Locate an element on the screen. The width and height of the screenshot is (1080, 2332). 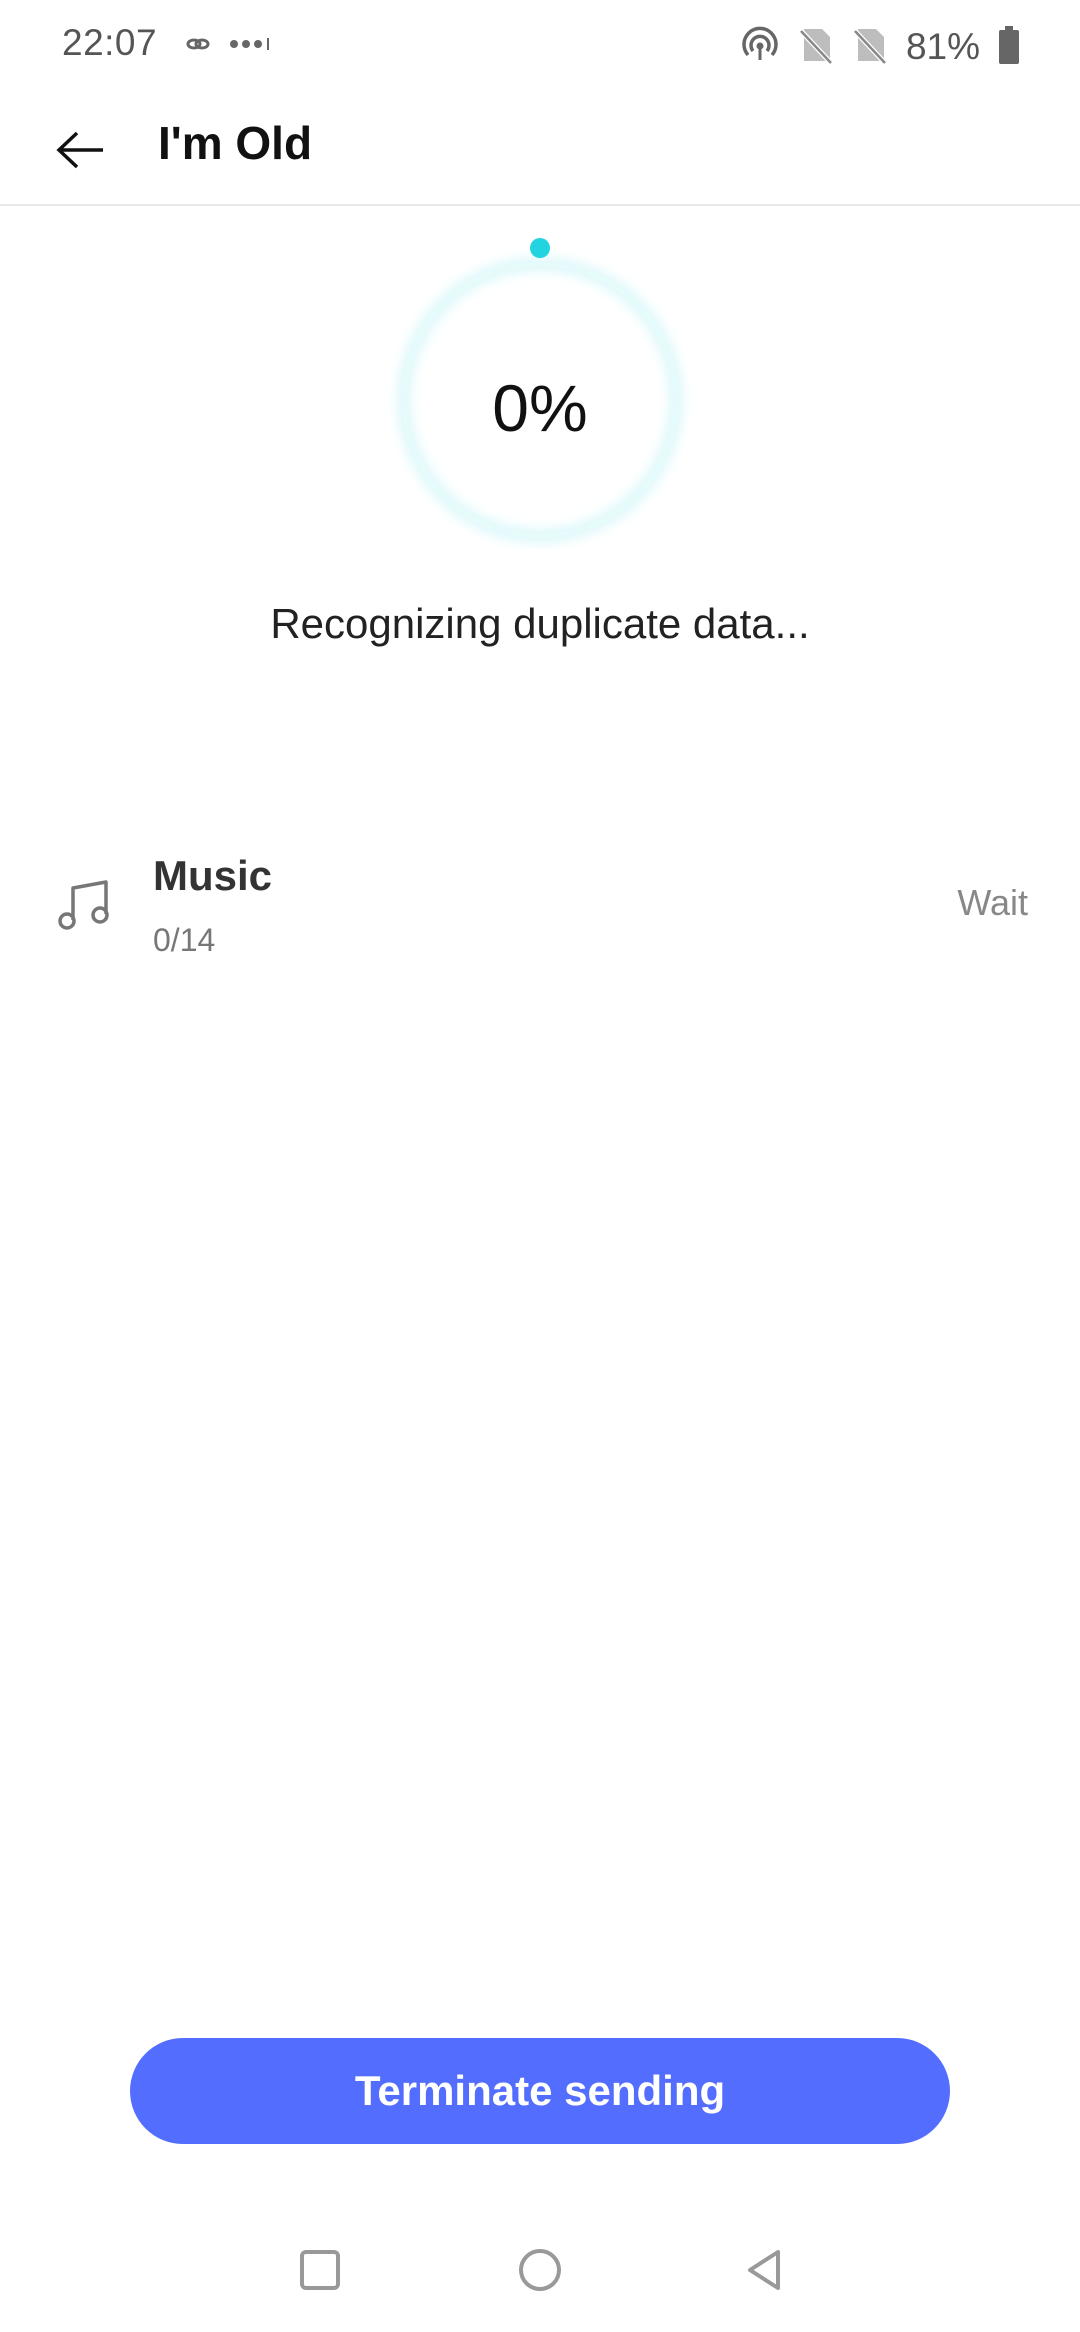
battery-percent: 81% is located at coordinates (942, 46).